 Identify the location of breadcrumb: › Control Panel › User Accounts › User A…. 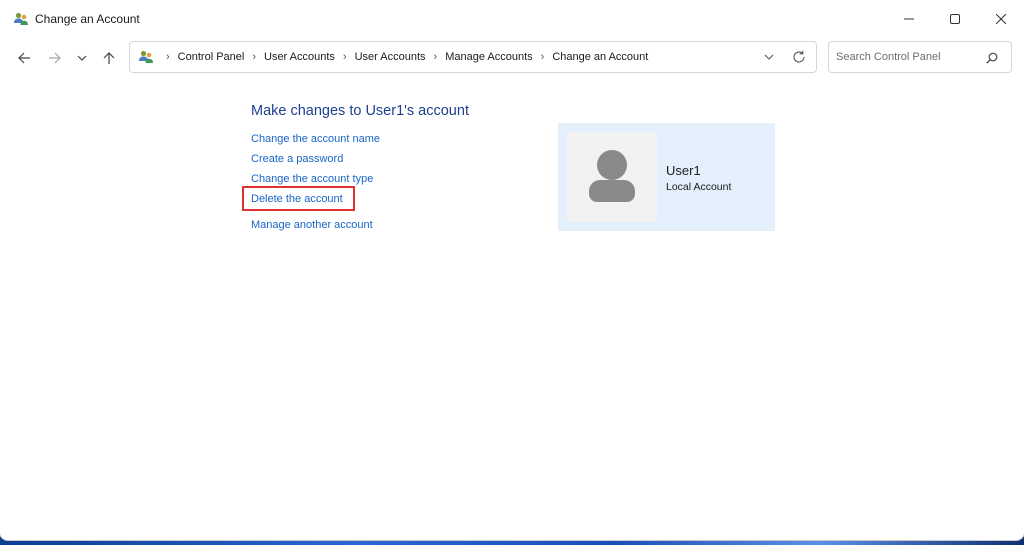
(403, 57).